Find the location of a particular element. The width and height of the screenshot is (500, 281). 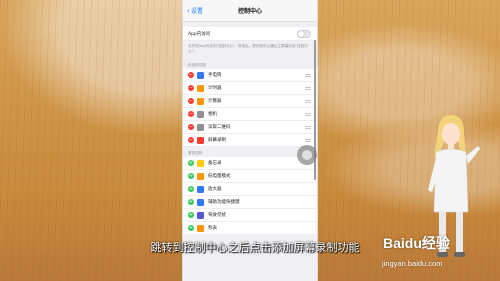

more-control-row: + 低电量模式 is located at coordinates (250, 176).